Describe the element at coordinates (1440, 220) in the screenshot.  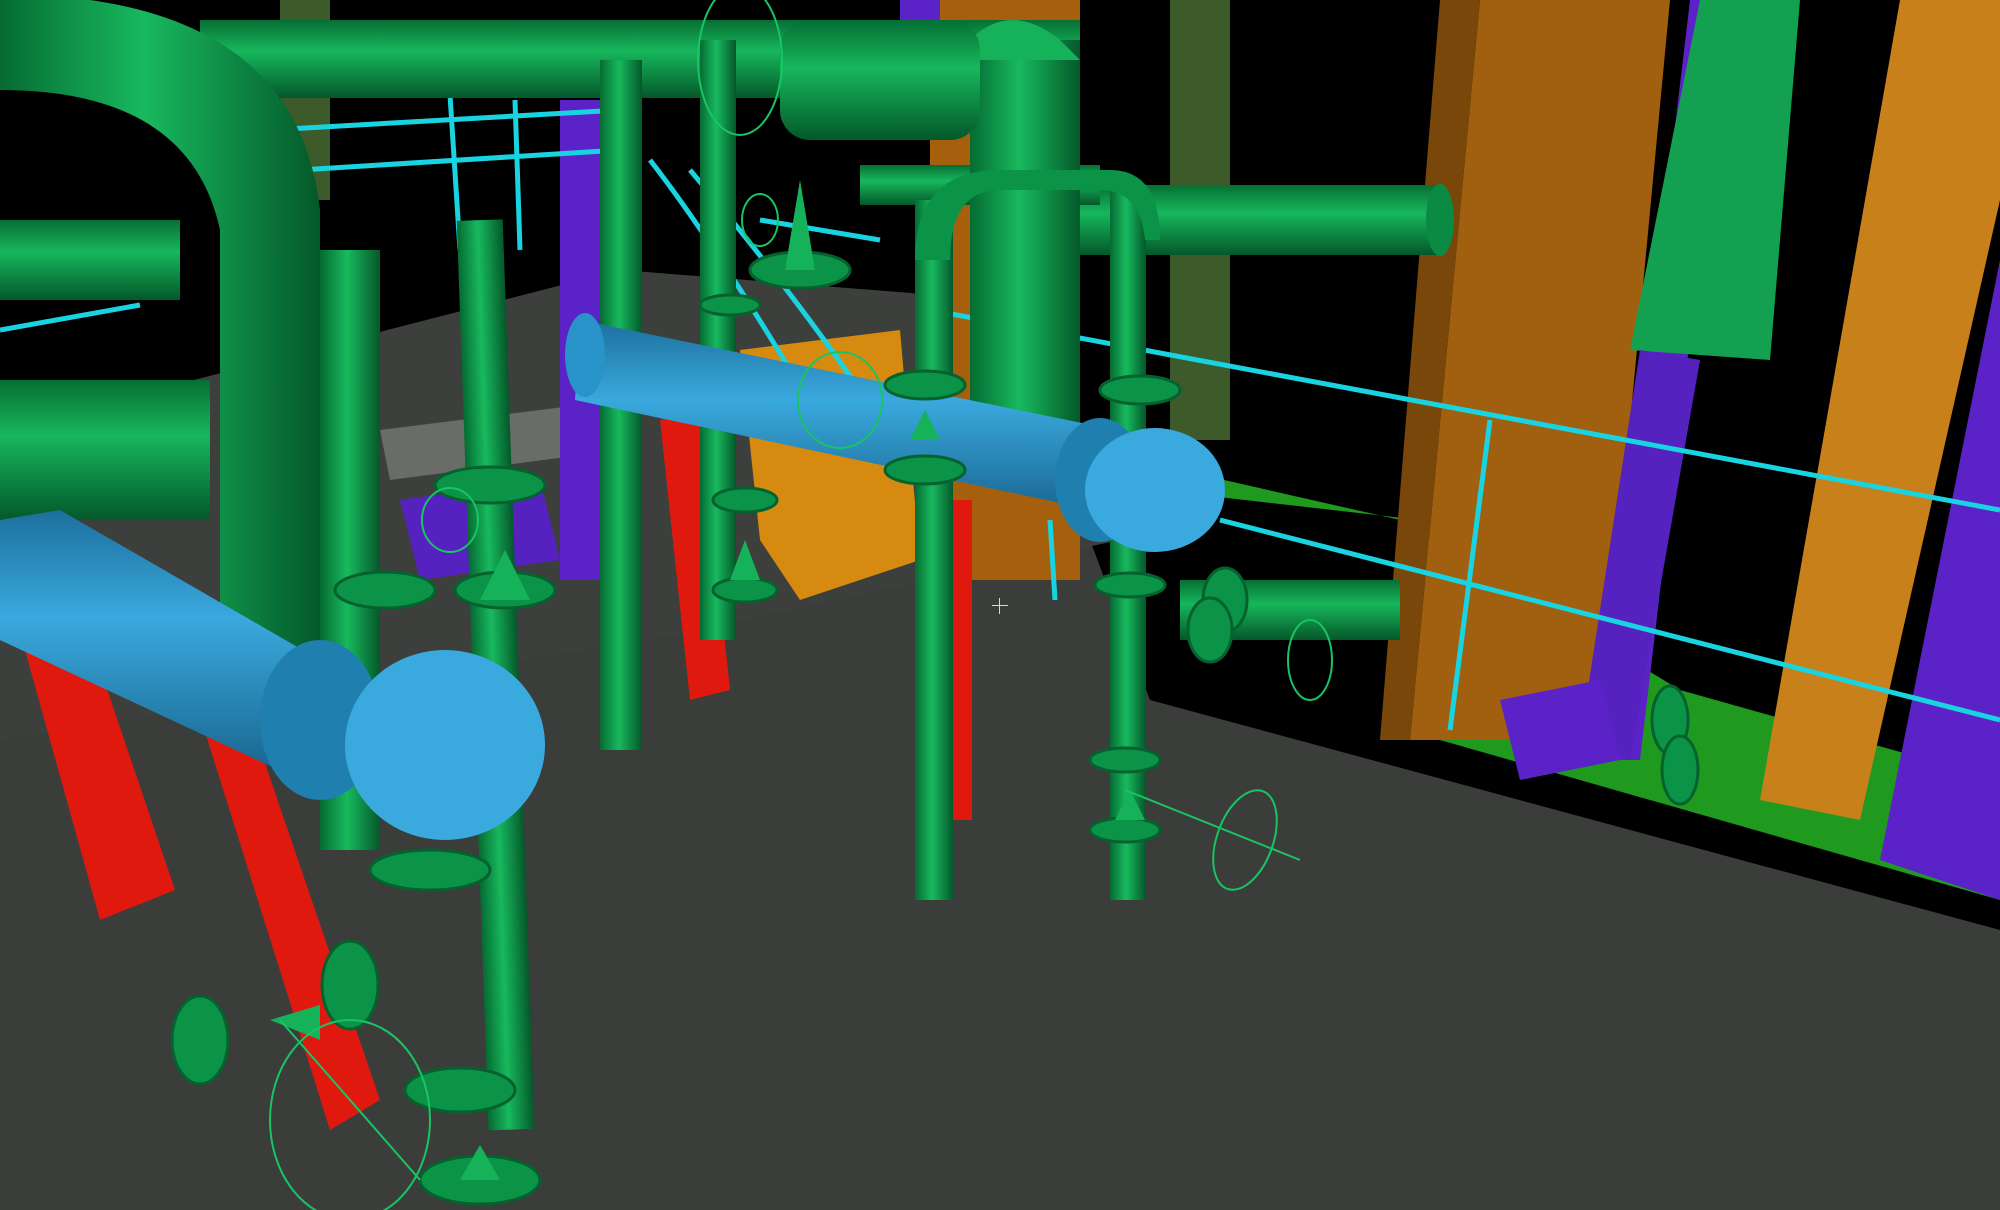
I see `pipe-end-cap` at that location.